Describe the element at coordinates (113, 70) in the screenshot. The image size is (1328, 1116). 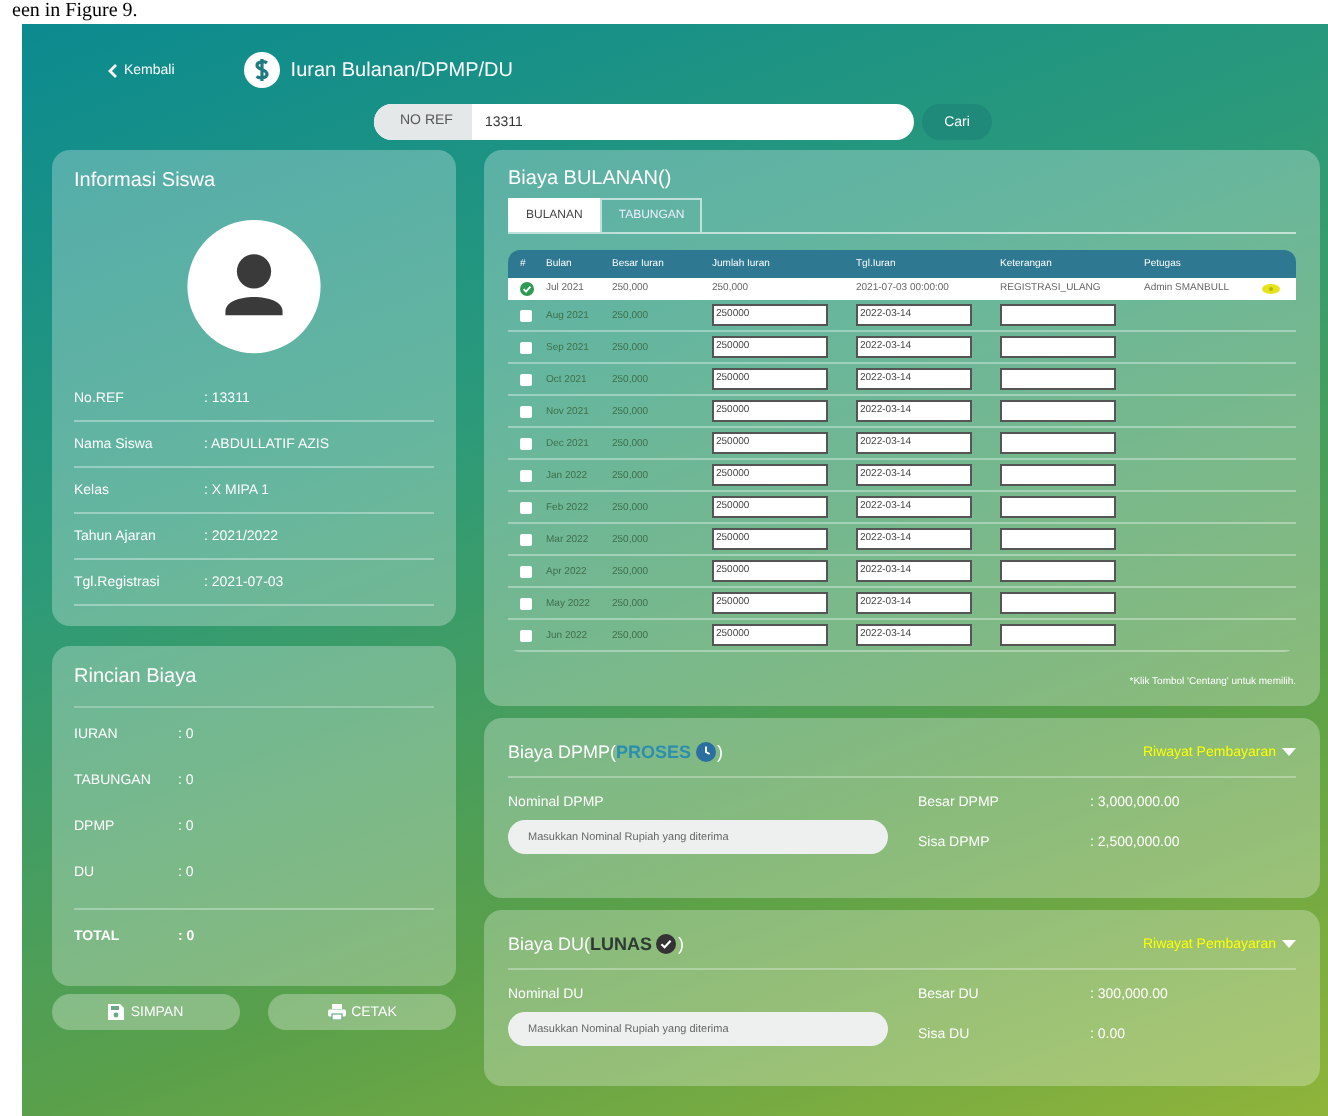
I see `chevron-left-icon` at that location.